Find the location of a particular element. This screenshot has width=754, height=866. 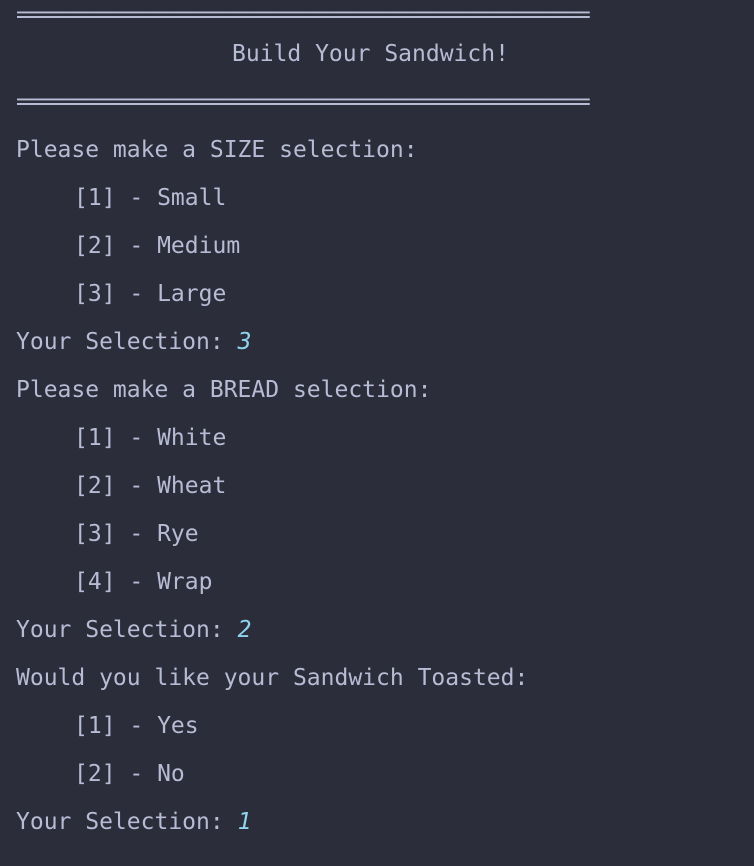

bread-selection-input: 2 is located at coordinates (245, 630).